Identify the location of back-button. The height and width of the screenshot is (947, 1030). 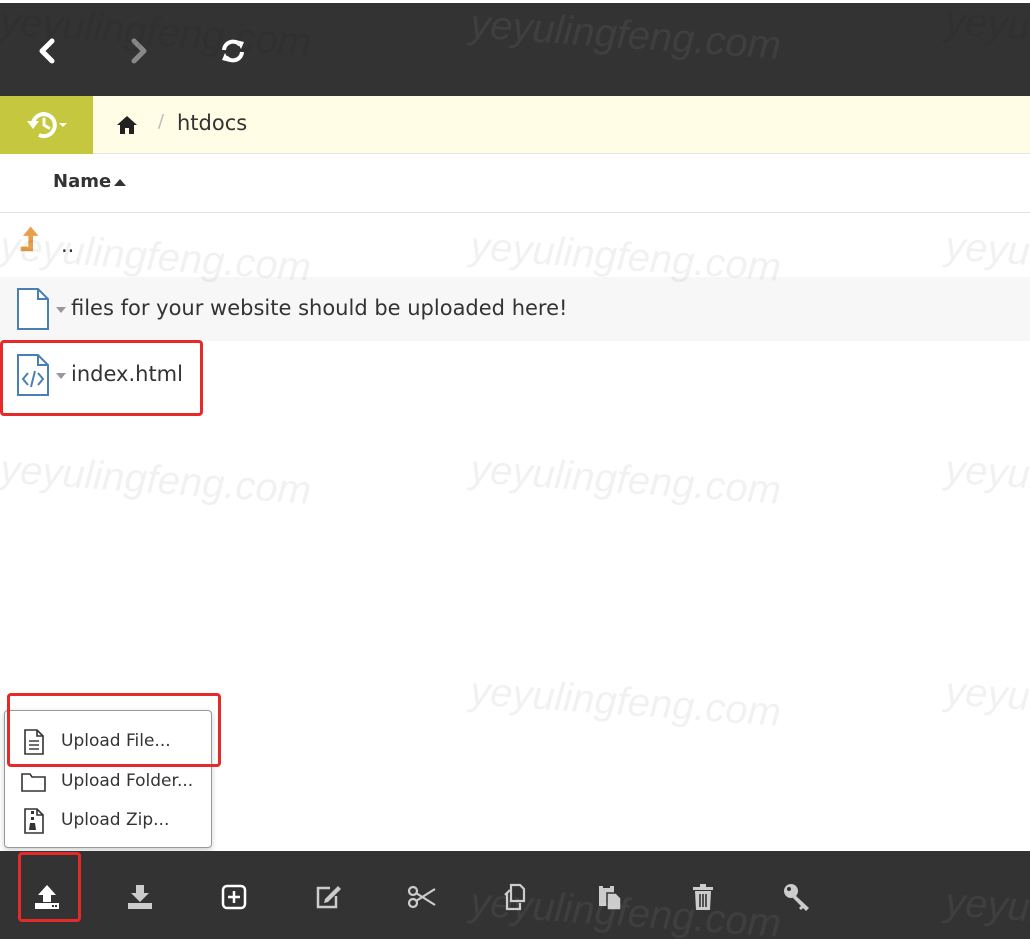
(47, 51).